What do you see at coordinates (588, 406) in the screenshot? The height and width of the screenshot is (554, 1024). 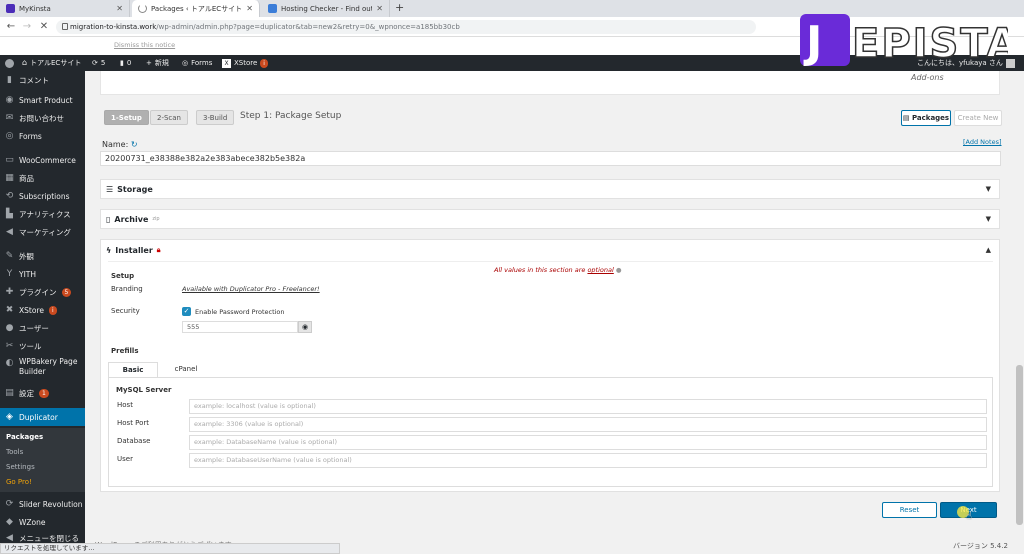 I see `host-input: example: localhost (value is optional)` at bounding box center [588, 406].